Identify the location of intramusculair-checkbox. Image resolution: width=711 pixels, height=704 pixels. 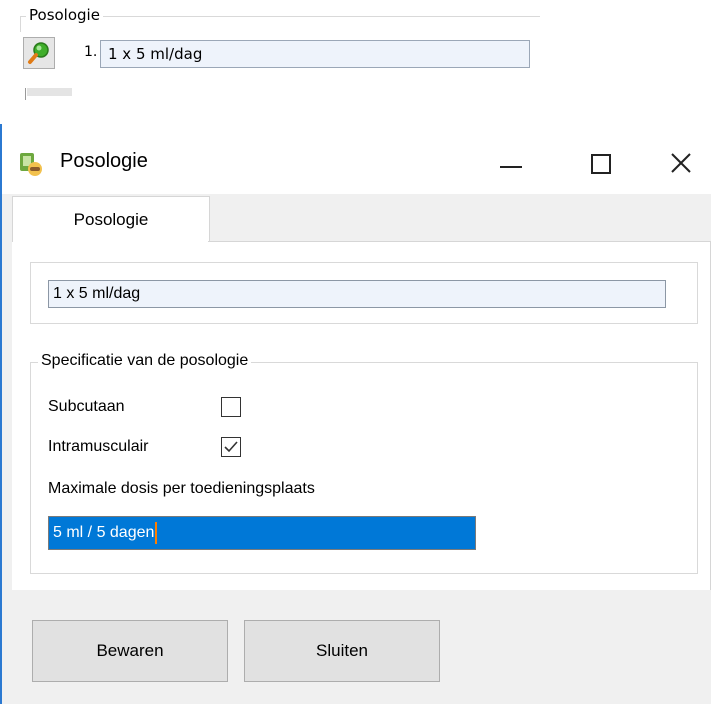
(231, 447).